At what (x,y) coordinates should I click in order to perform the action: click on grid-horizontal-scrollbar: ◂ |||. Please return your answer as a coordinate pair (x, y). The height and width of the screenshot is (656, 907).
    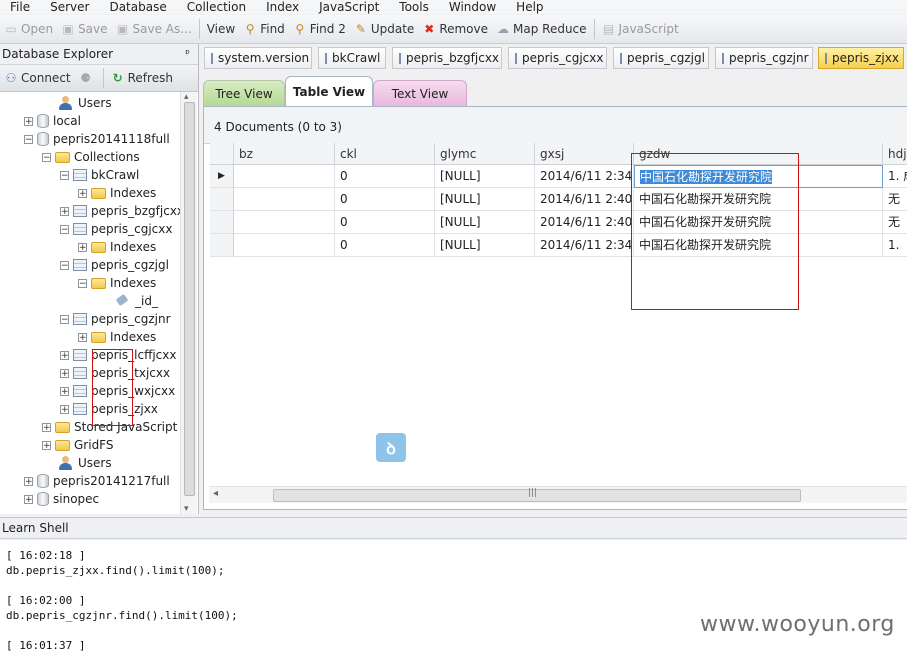
    Looking at the image, I should click on (558, 494).